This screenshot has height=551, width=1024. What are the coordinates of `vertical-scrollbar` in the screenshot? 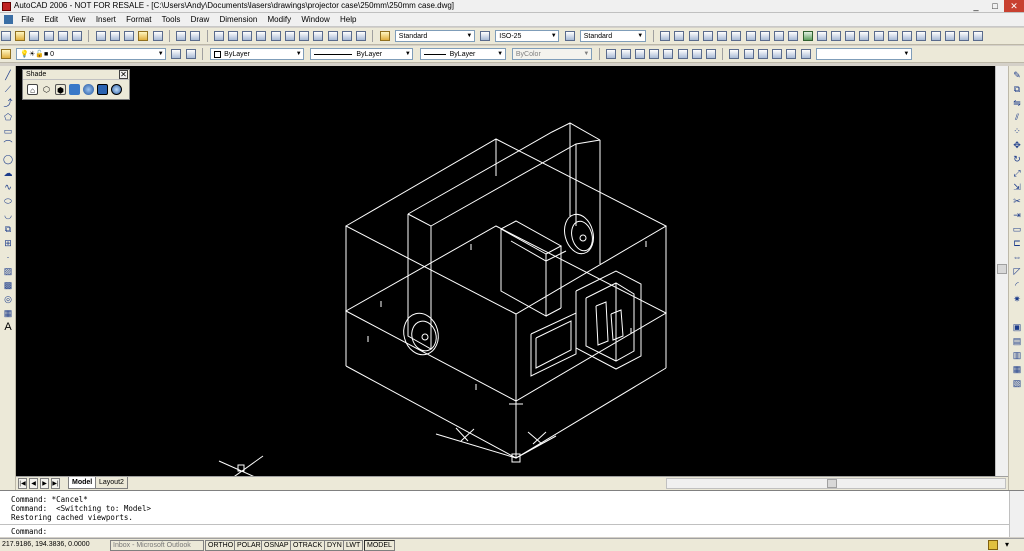 It's located at (1001, 271).